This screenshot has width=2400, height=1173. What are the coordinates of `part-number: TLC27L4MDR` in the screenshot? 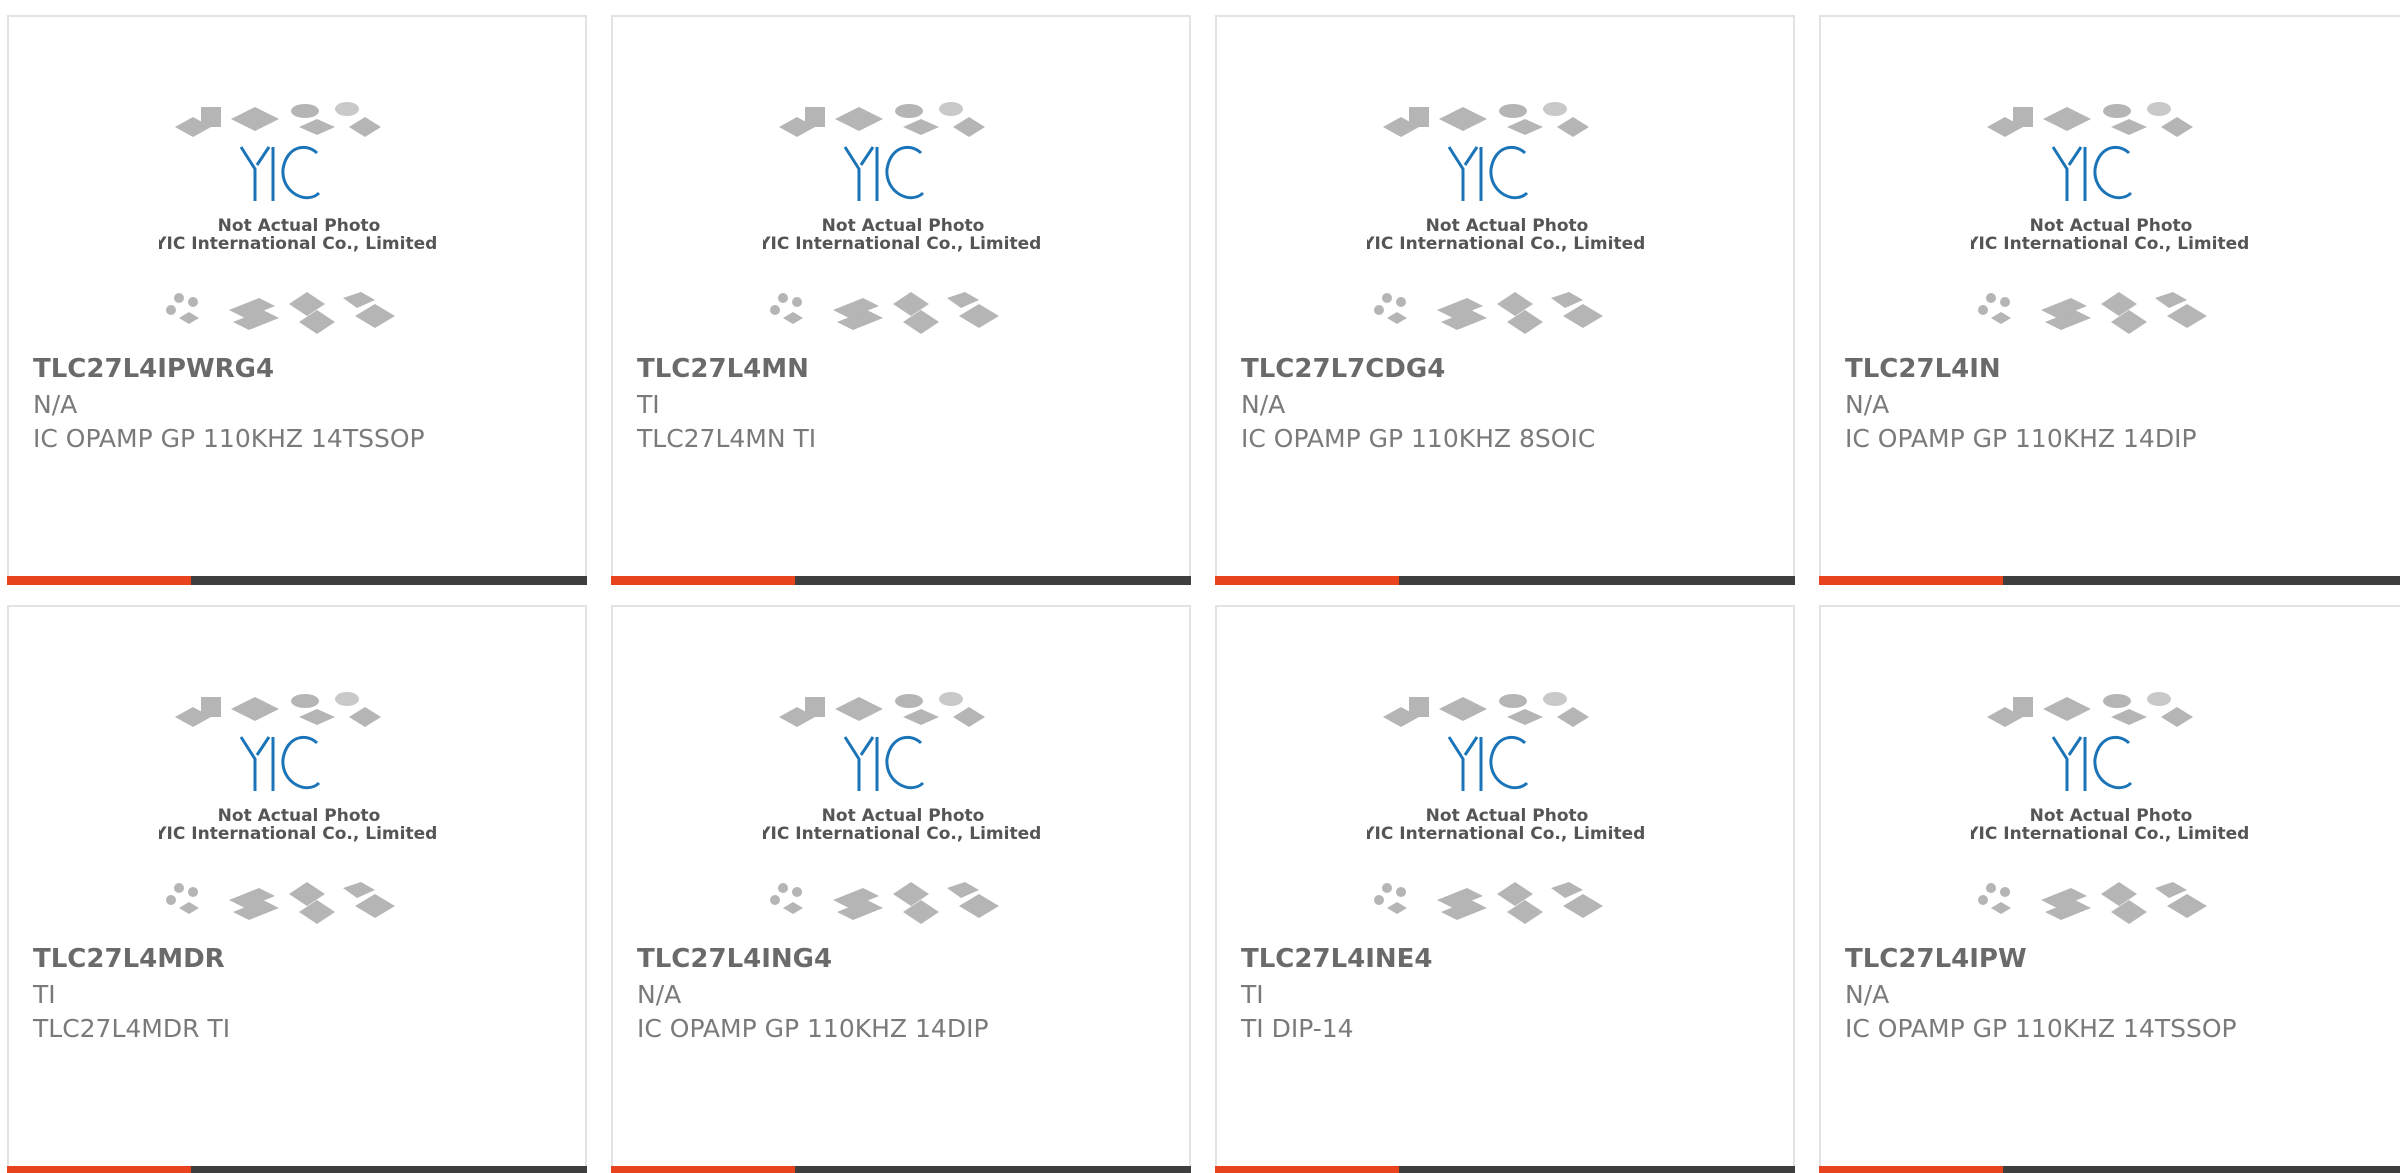 It's located at (129, 959).